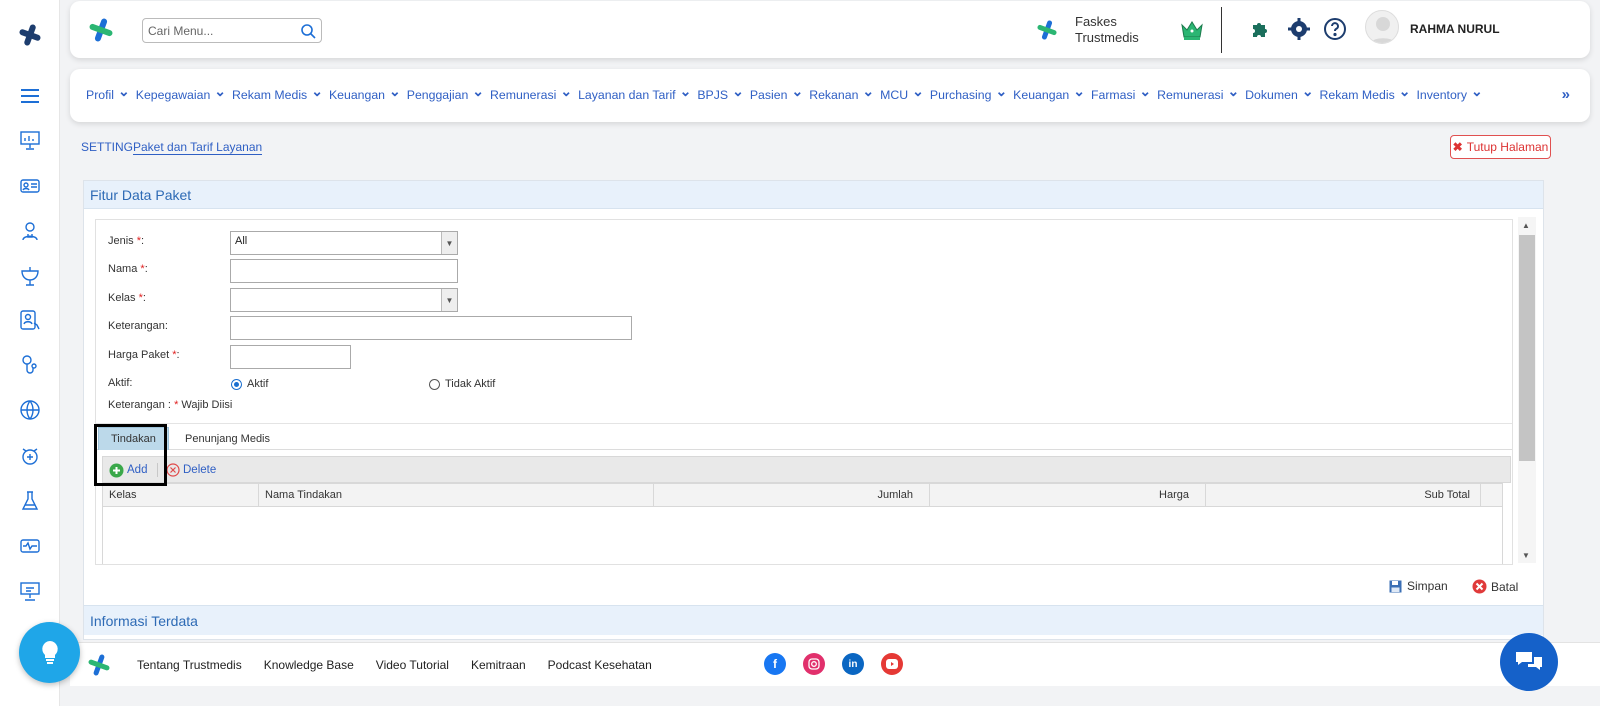 Image resolution: width=1600 pixels, height=706 pixels. I want to click on user-name: RAHMA NURUL, so click(1455, 29).